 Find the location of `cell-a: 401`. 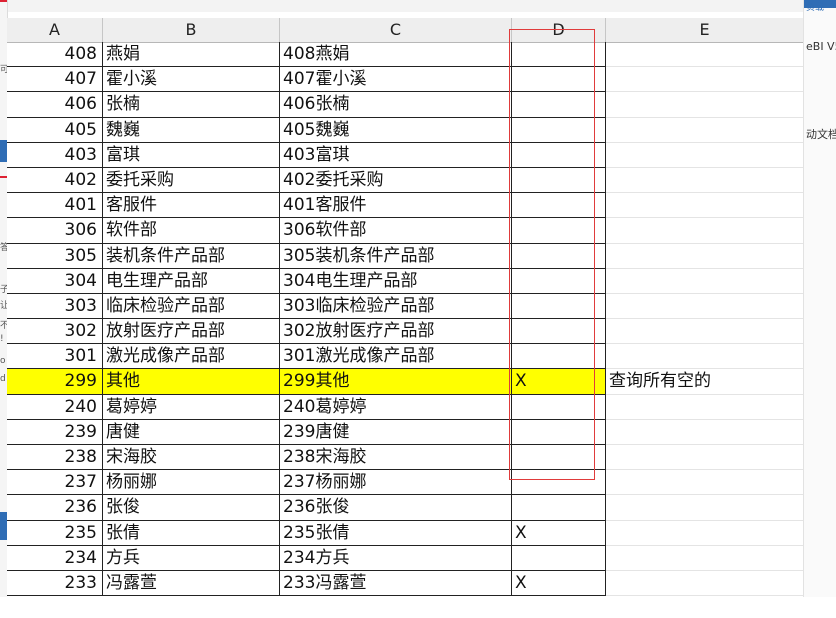

cell-a: 401 is located at coordinates (55, 206).